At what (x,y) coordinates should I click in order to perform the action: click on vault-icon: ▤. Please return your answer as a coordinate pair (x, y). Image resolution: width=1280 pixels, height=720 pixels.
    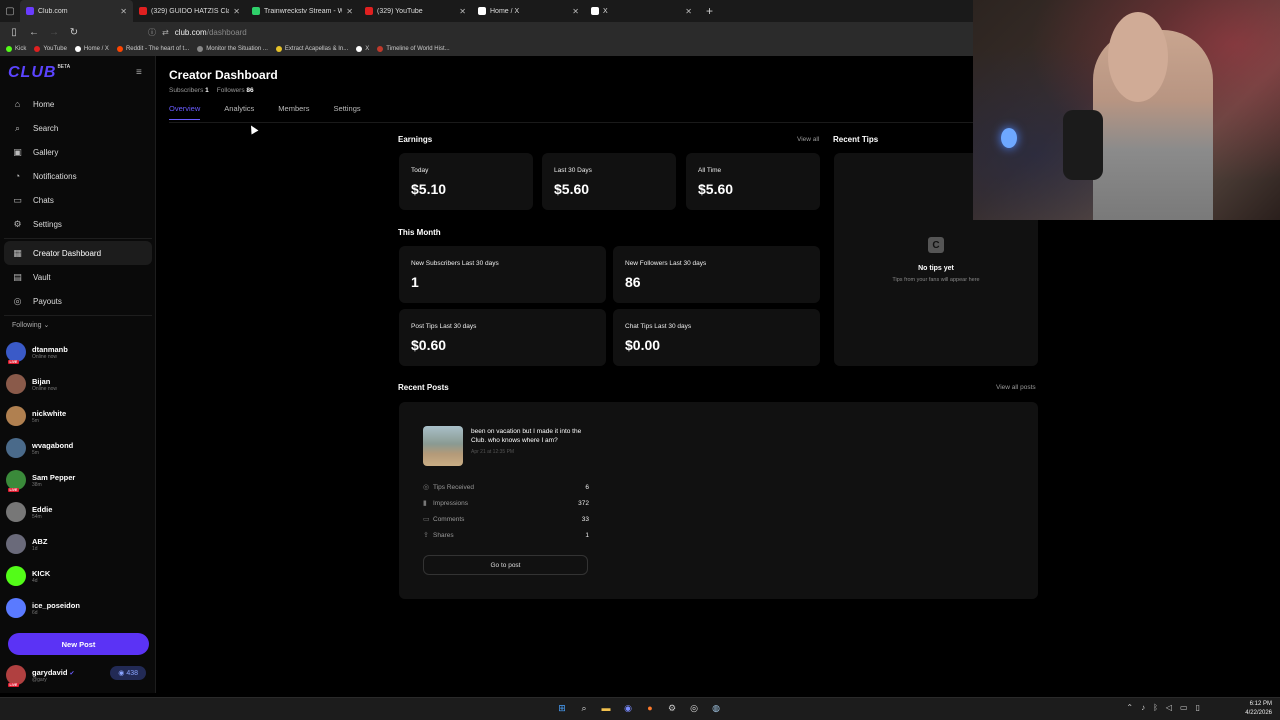
    Looking at the image, I should click on (17, 276).